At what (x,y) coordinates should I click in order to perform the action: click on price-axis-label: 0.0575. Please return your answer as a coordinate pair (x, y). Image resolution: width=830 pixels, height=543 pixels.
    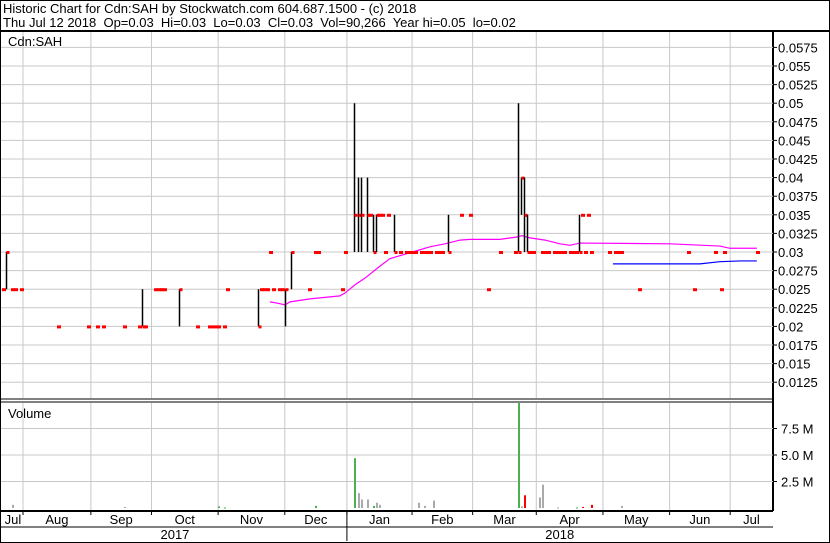
    Looking at the image, I should click on (798, 47).